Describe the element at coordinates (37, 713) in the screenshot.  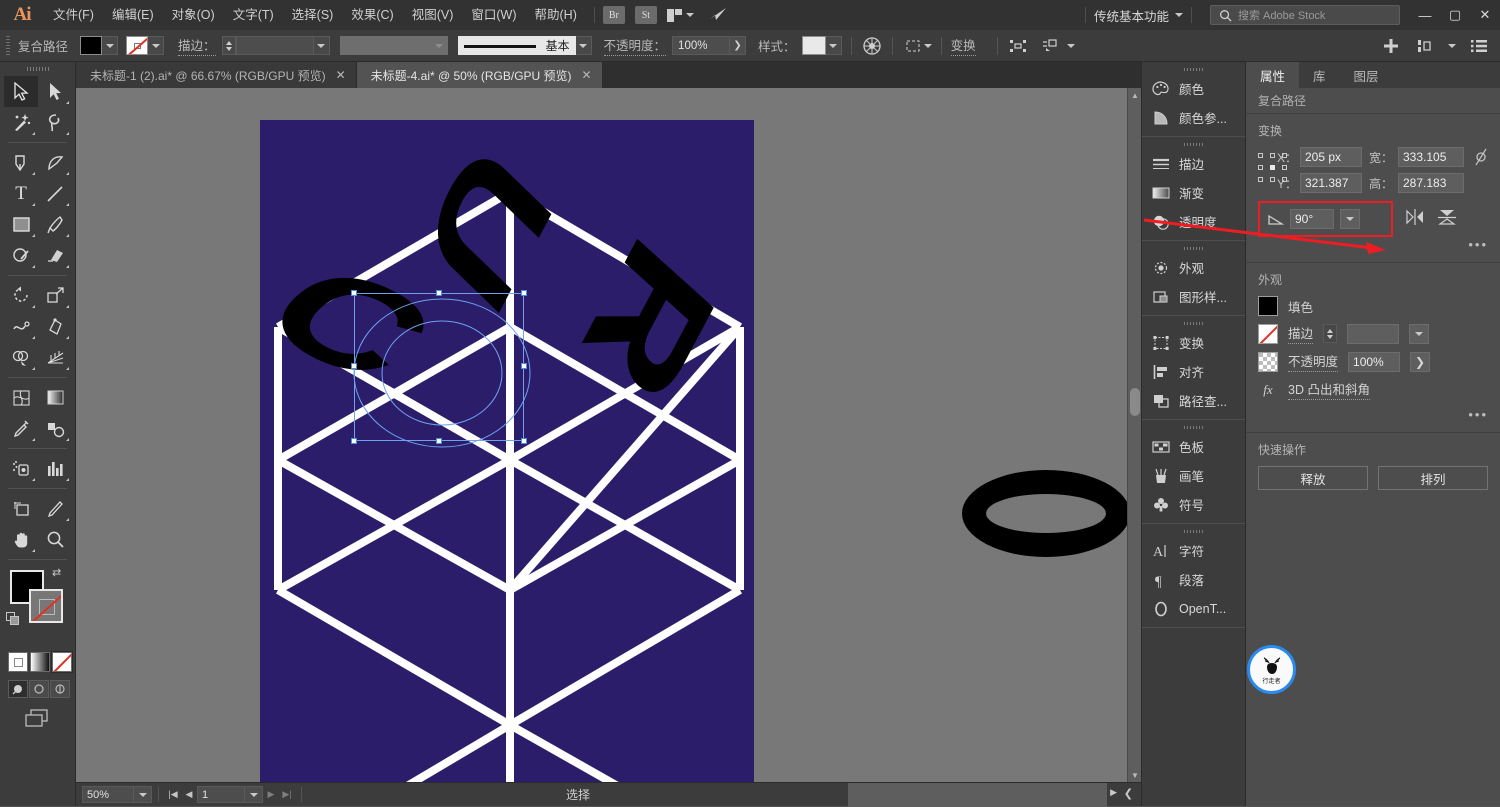
I see `change-screen-mode-button` at that location.